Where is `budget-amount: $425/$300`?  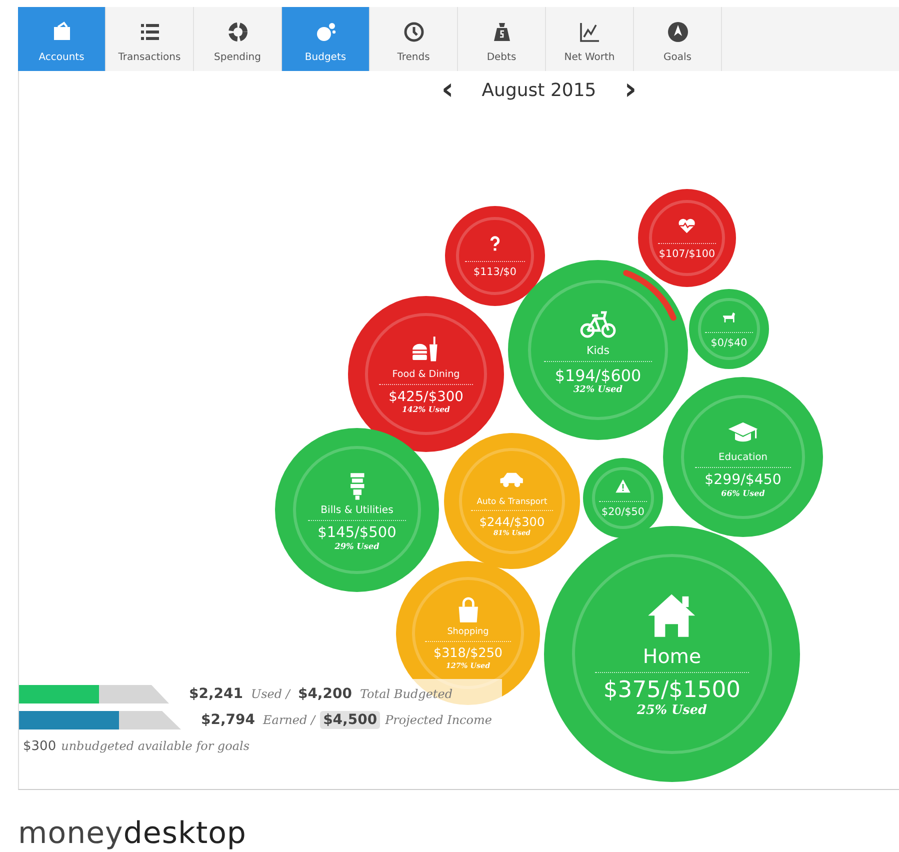
budget-amount: $425/$300 is located at coordinates (426, 396).